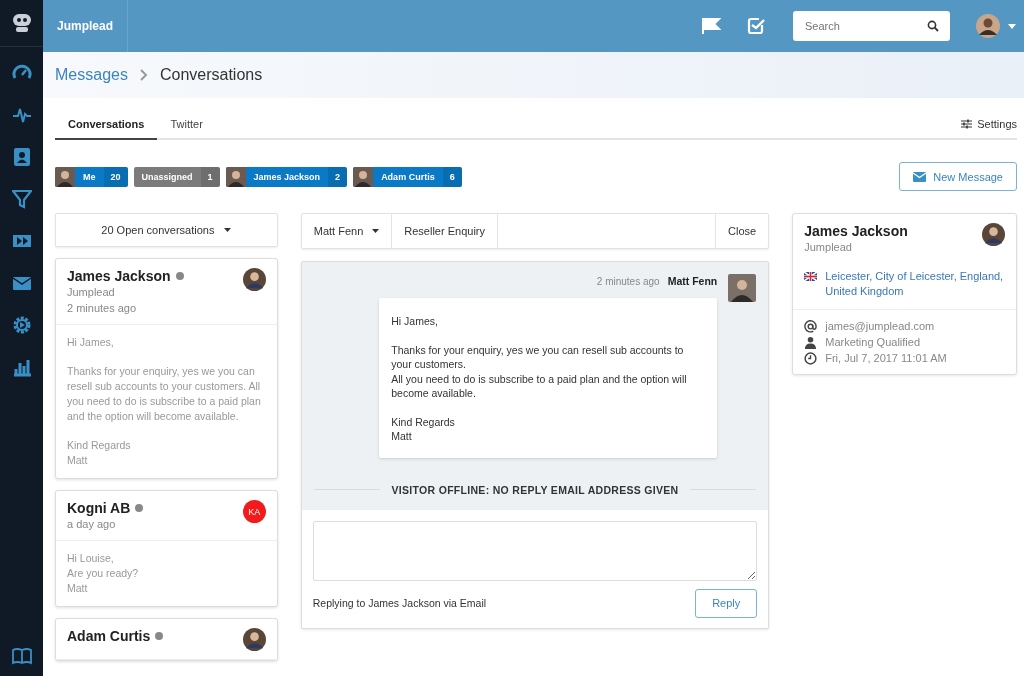  Describe the element at coordinates (811, 342) in the screenshot. I see `person-icon` at that location.